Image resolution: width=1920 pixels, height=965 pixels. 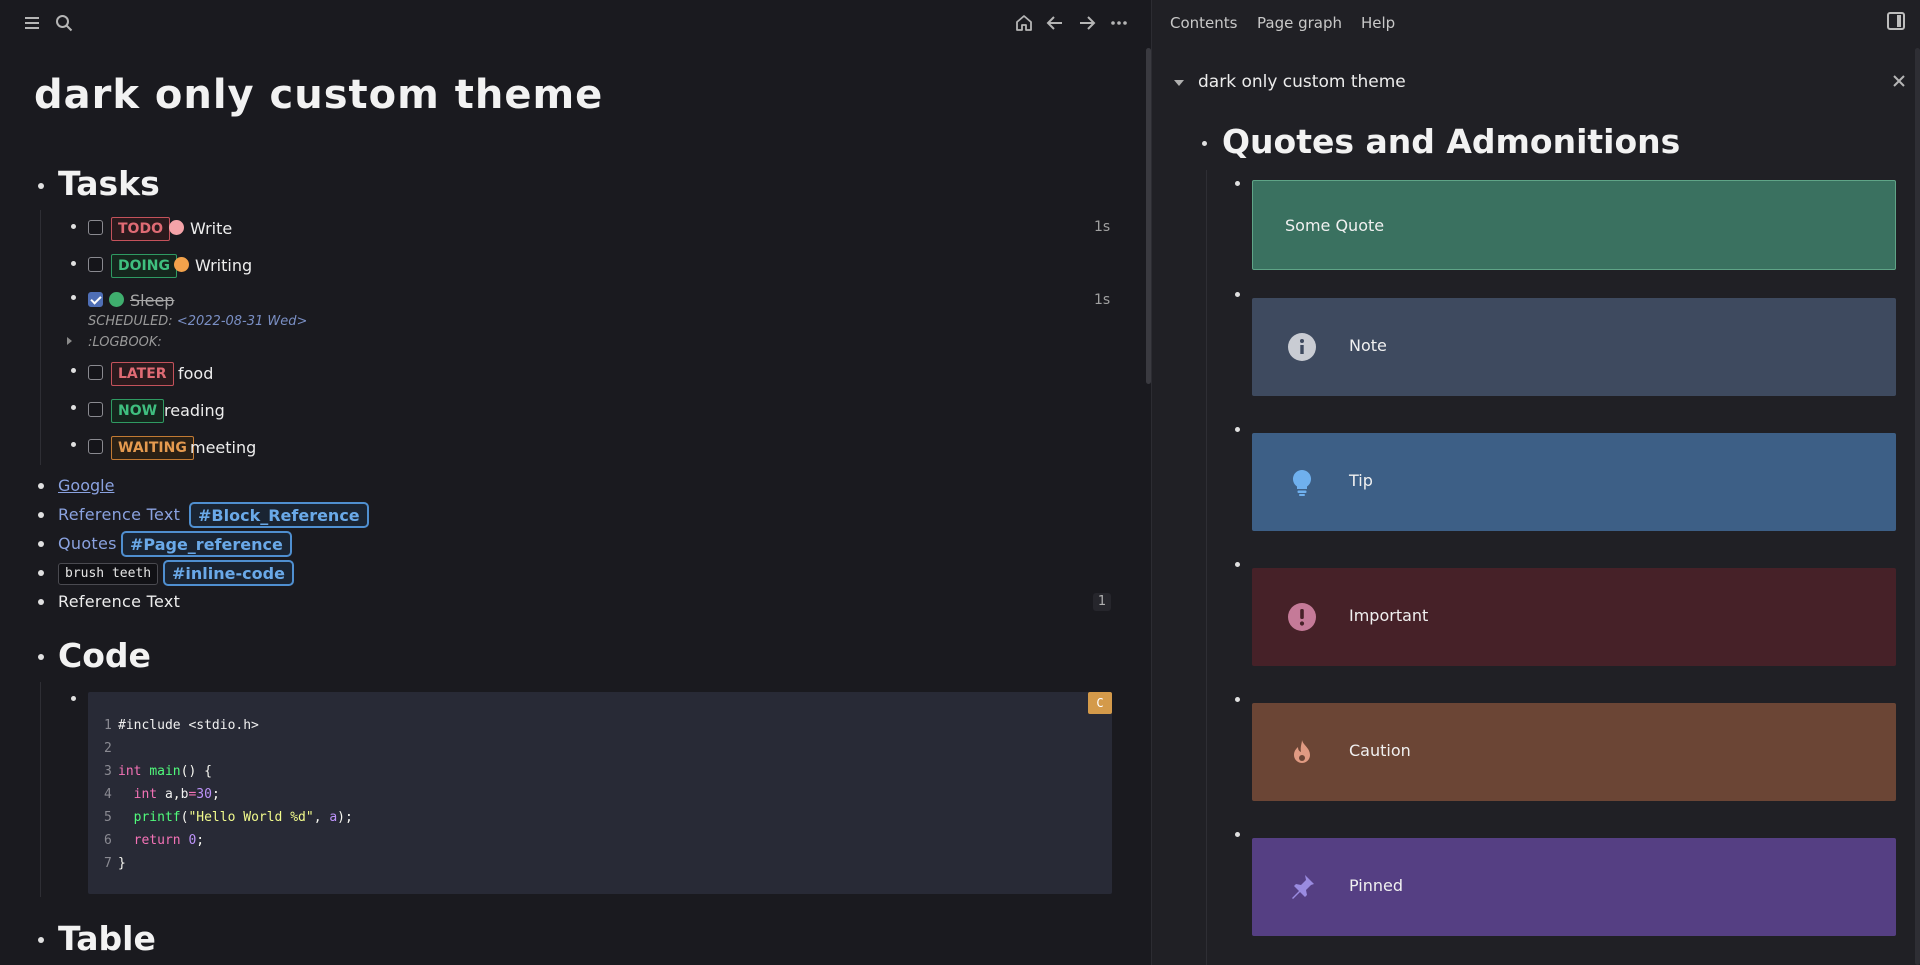 What do you see at coordinates (1574, 225) in the screenshot?
I see `quote-block: Some Quote` at bounding box center [1574, 225].